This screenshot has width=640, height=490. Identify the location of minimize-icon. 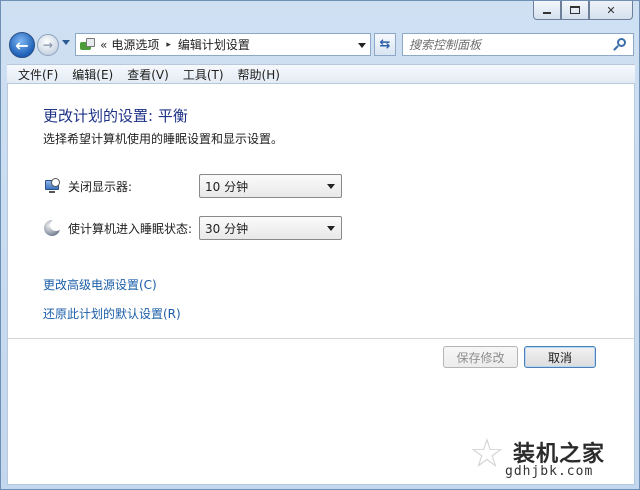
(547, 13).